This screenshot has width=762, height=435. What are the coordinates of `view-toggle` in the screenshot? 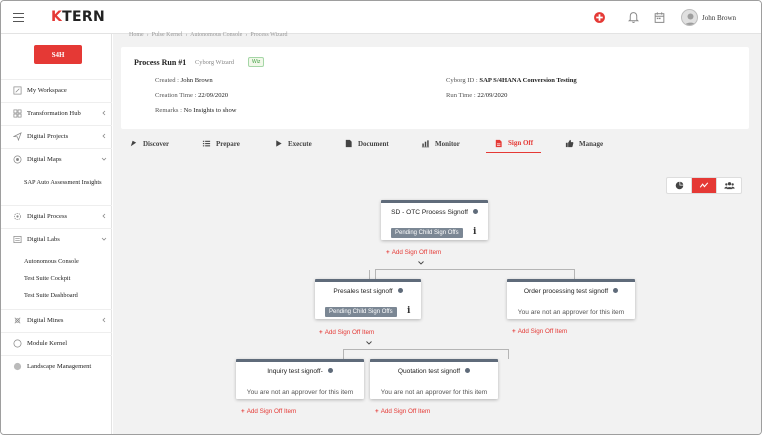 It's located at (704, 185).